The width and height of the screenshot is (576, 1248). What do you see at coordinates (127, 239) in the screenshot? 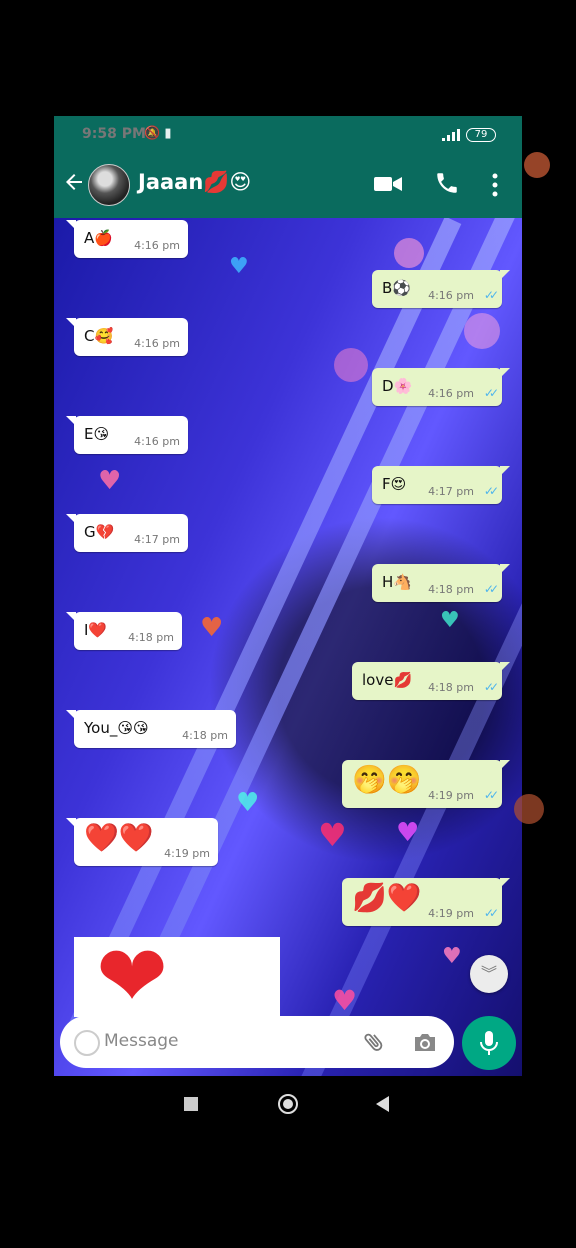
I see `message-in: A🍎 4:16 pm` at bounding box center [127, 239].